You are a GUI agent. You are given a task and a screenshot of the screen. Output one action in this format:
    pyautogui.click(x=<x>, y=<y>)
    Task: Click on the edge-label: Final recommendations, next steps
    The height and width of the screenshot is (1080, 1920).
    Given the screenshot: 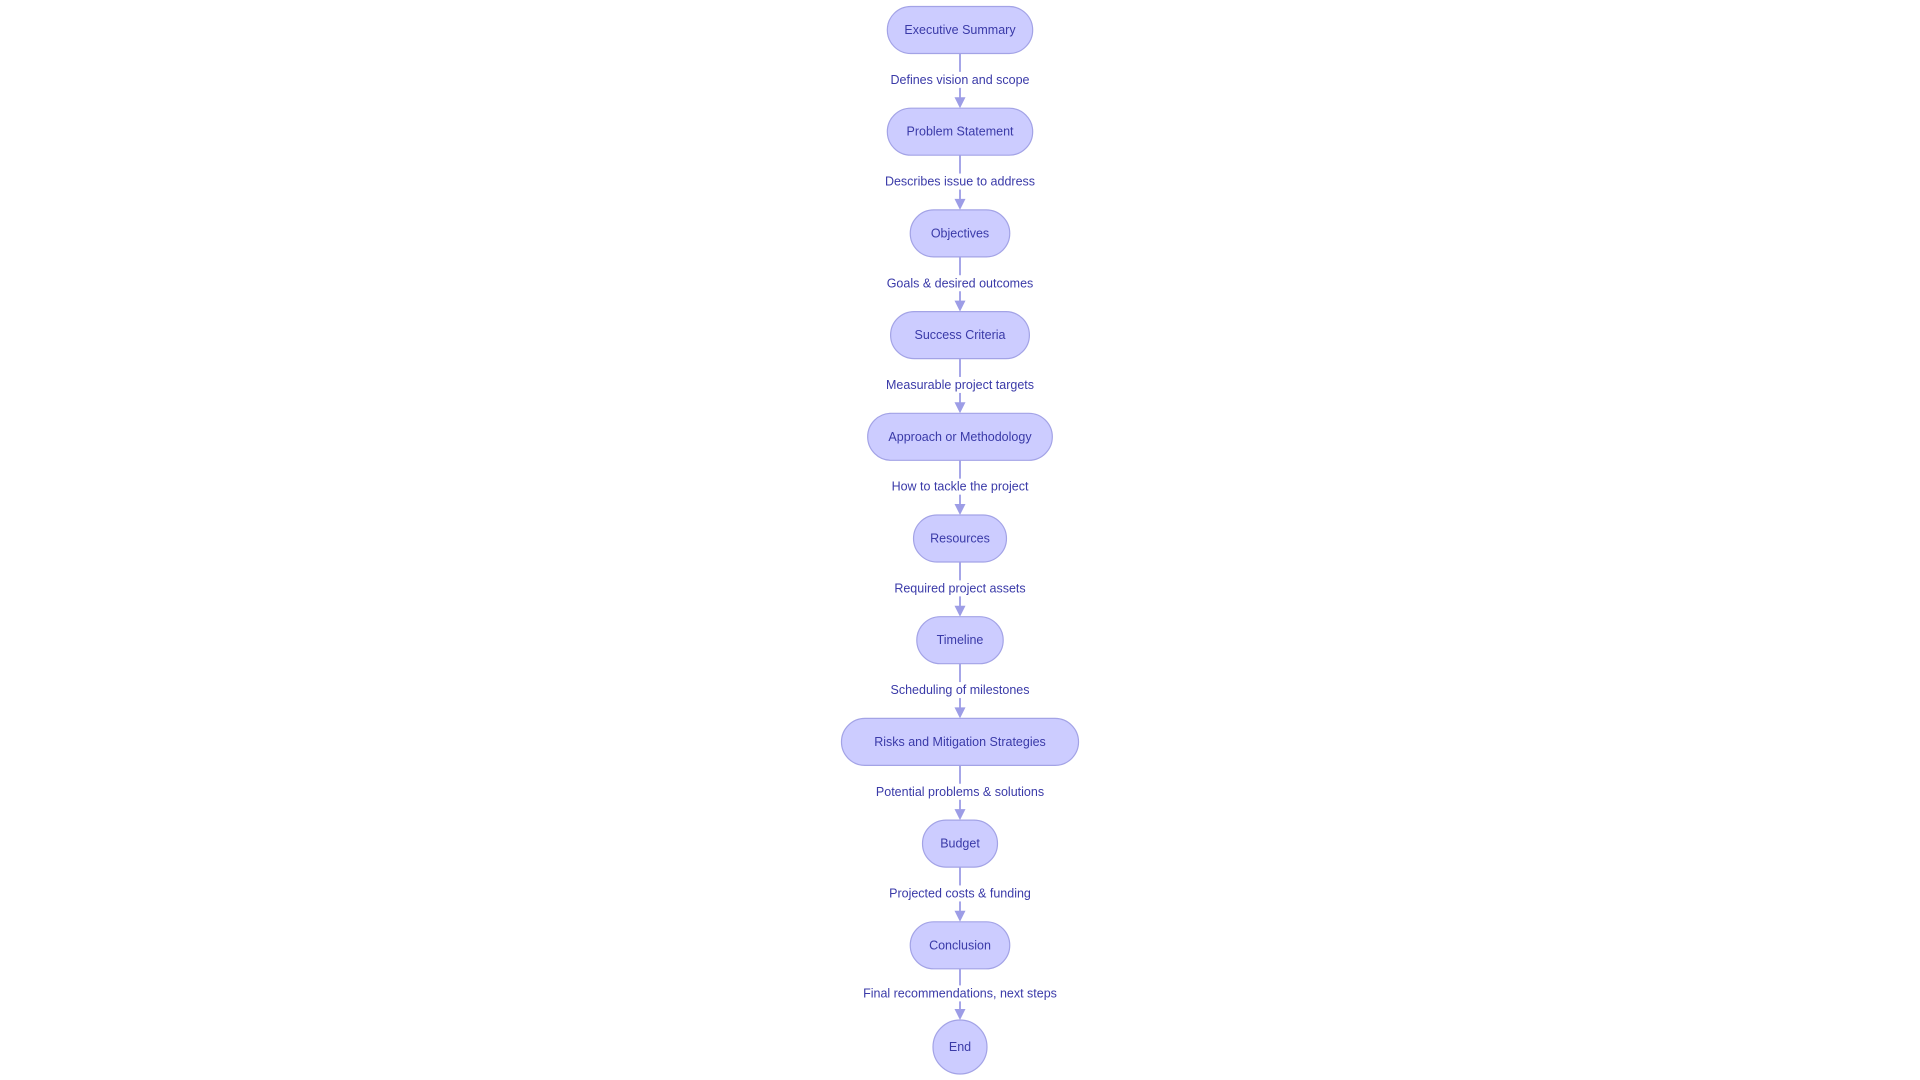 What is the action you would take?
    pyautogui.click(x=960, y=993)
    